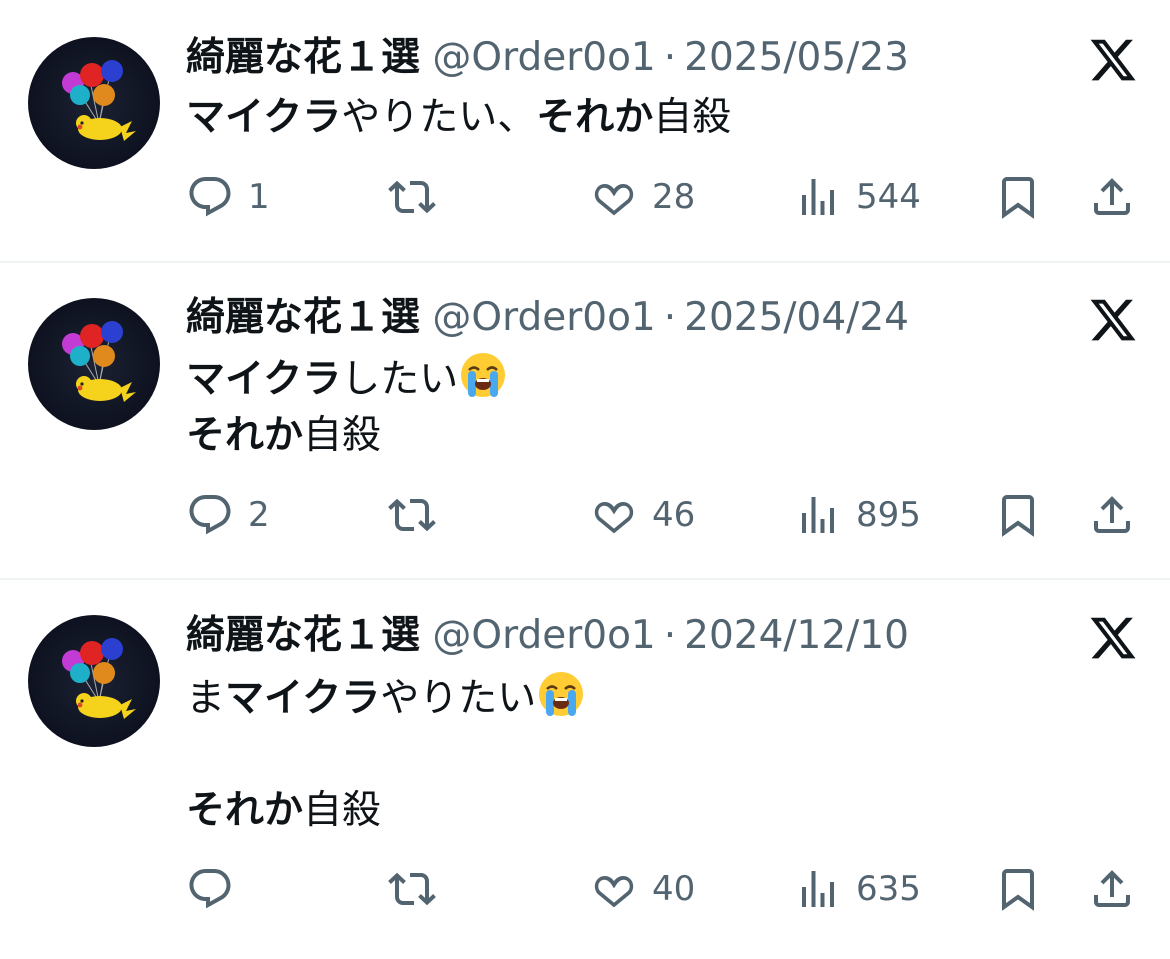  What do you see at coordinates (796, 317) in the screenshot?
I see `post-date: 2025/04/24` at bounding box center [796, 317].